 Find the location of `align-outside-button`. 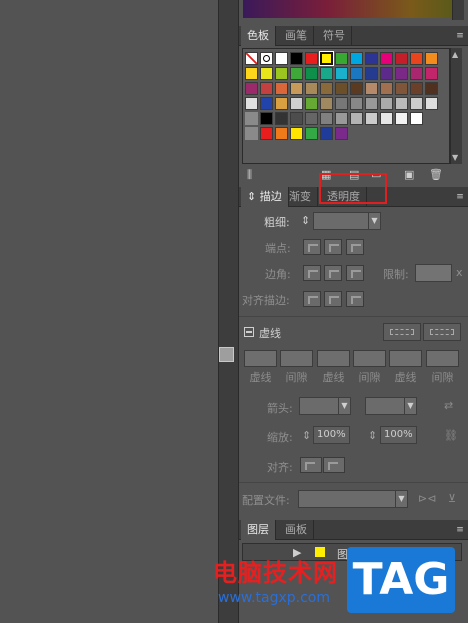

align-outside-button is located at coordinates (355, 299).